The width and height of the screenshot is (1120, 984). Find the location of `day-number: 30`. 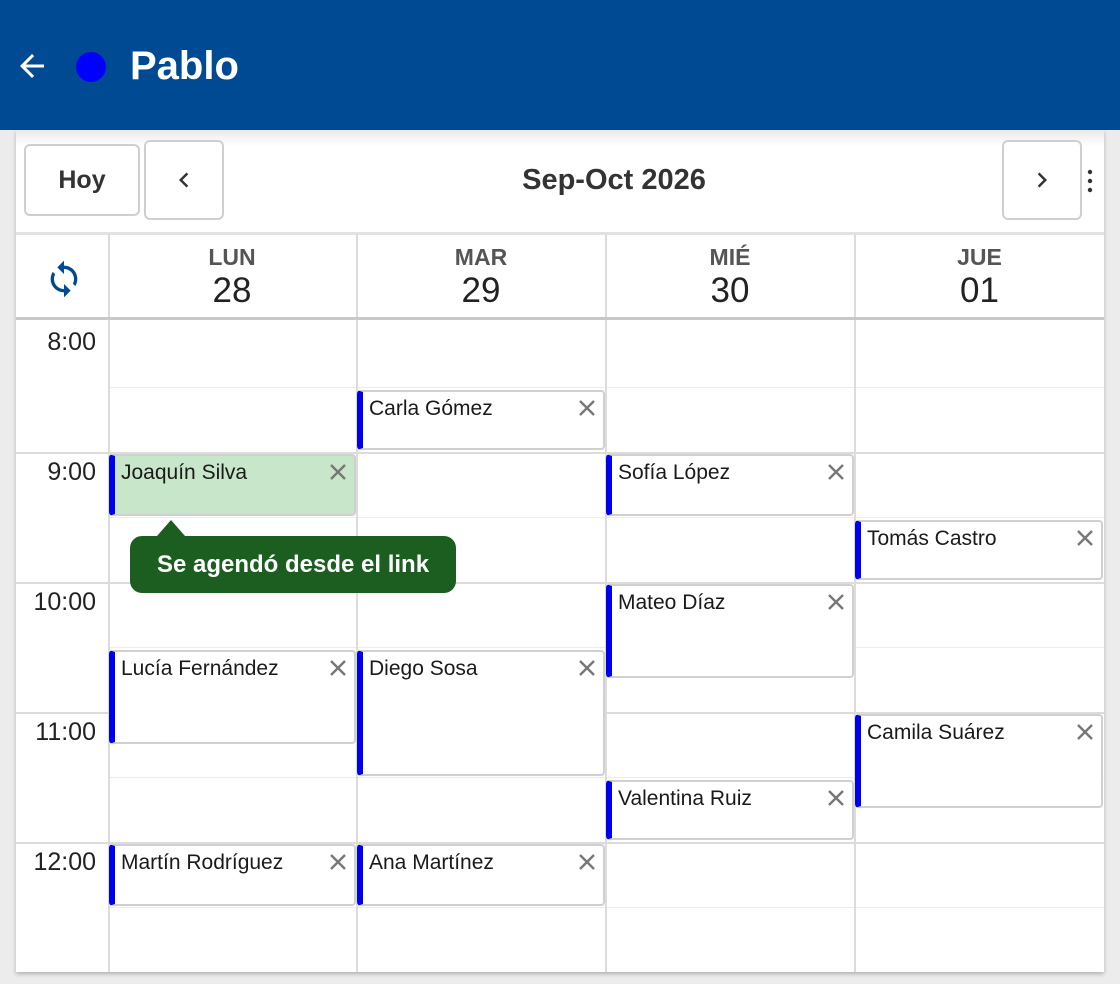

day-number: 30 is located at coordinates (730, 290).